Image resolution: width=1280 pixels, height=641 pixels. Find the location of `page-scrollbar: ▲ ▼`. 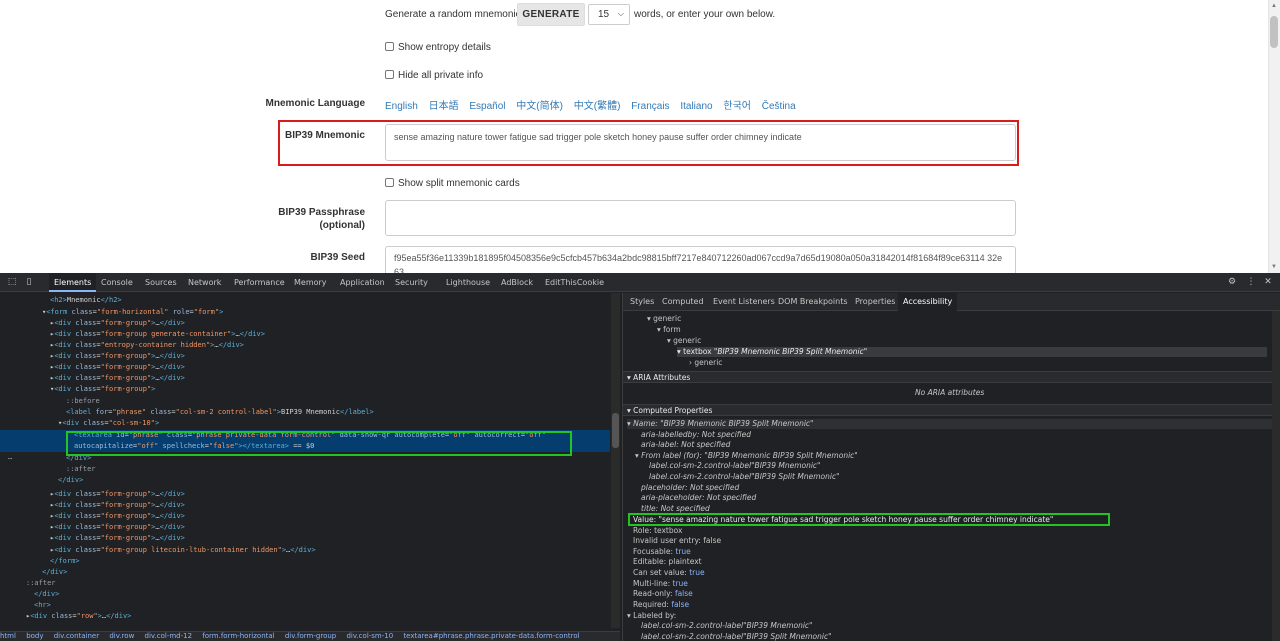

page-scrollbar: ▲ ▼ is located at coordinates (1274, 136).